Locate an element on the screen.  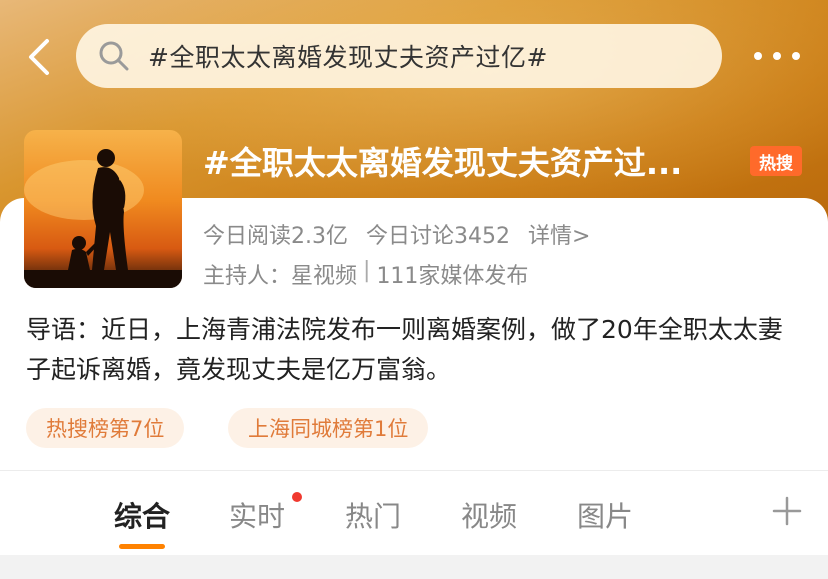
more-button is located at coordinates (777, 56).